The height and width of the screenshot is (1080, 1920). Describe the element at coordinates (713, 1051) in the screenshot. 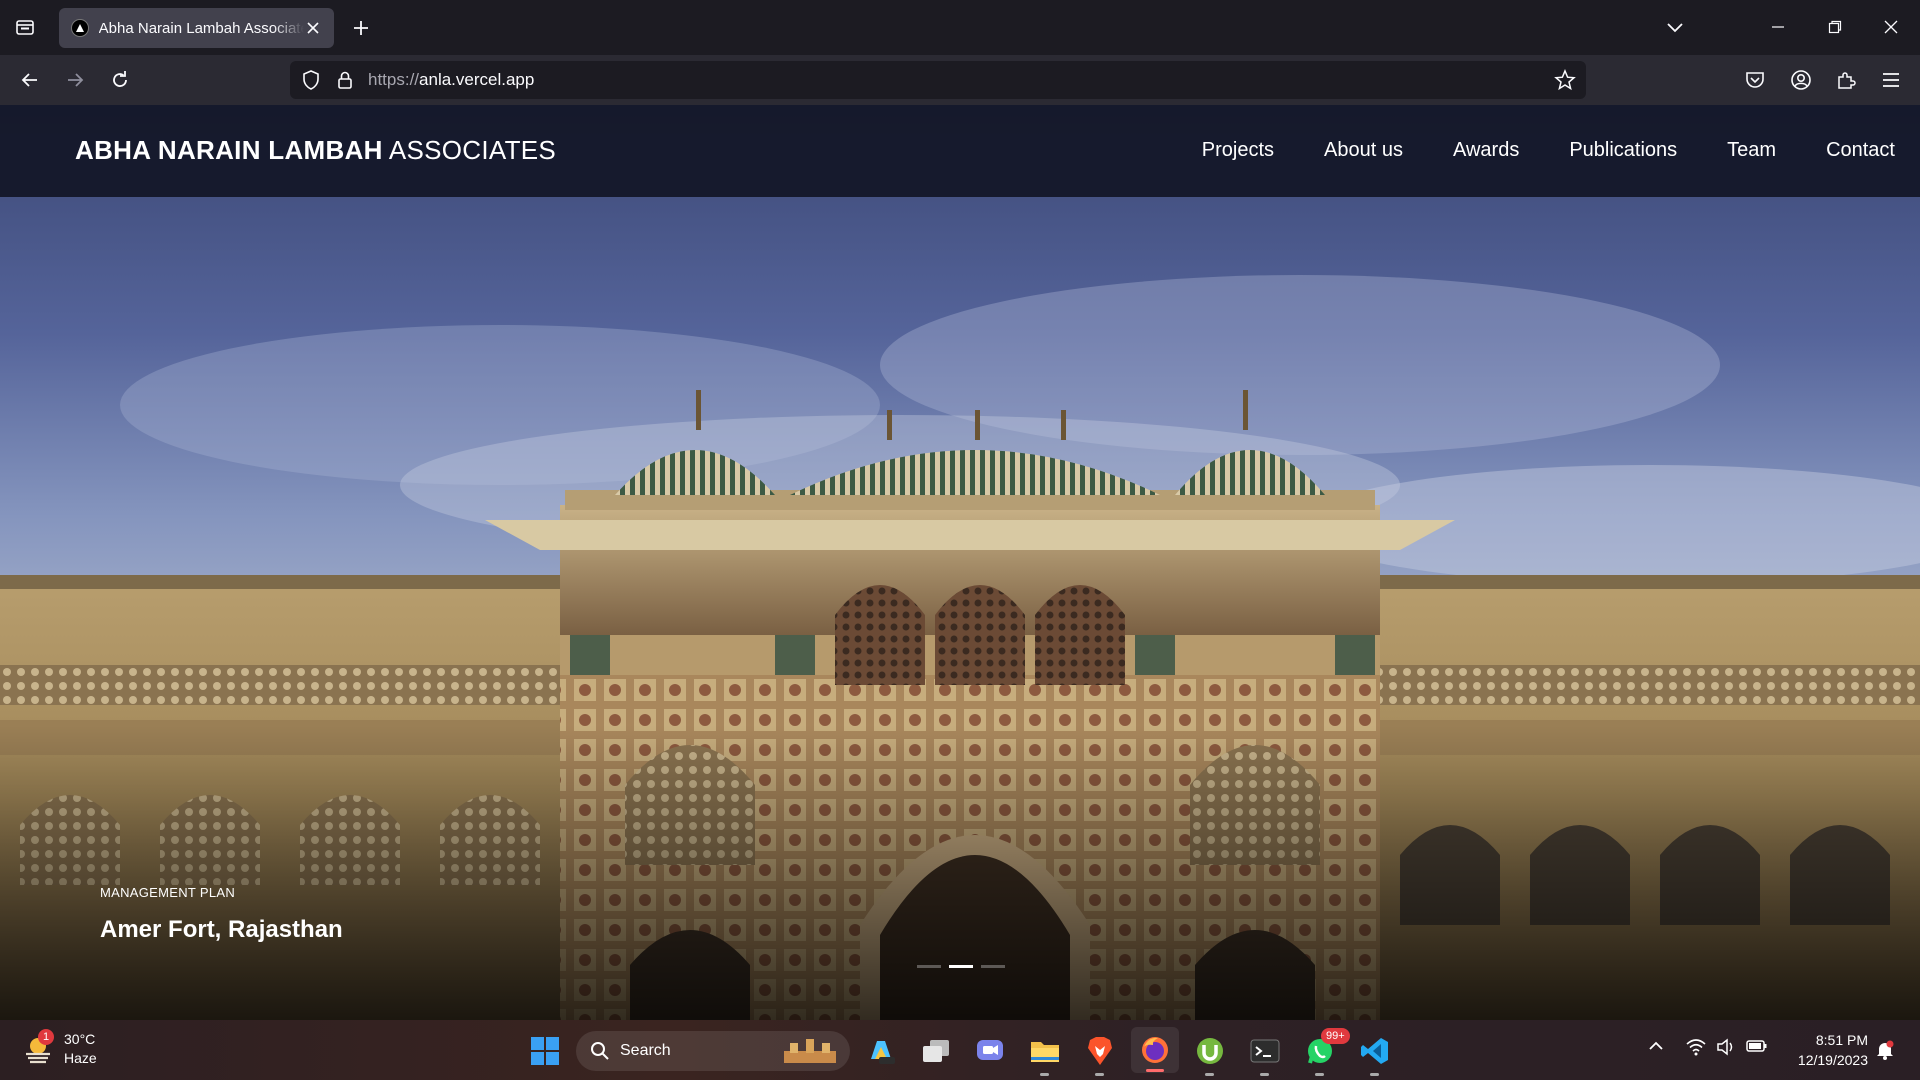

I see `taskbar-search: Search` at that location.